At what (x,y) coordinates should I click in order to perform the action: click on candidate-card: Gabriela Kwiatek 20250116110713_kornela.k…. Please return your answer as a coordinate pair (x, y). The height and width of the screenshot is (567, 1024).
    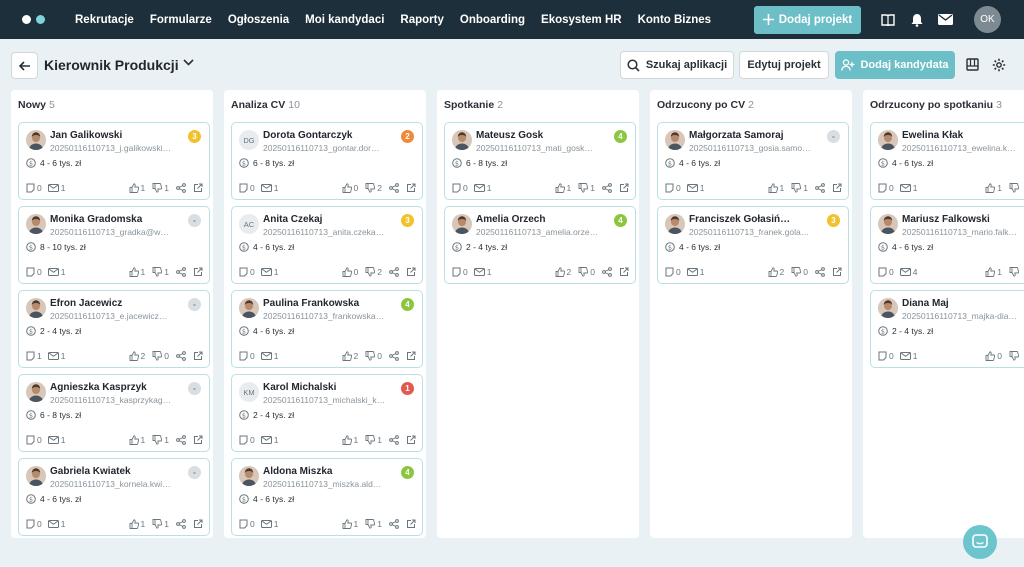
    Looking at the image, I should click on (114, 497).